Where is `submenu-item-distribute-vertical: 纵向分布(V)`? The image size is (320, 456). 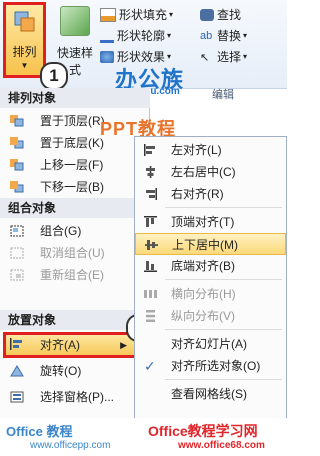
submenu-item-distribute-vertical: 纵向分布(V) is located at coordinates (210, 316).